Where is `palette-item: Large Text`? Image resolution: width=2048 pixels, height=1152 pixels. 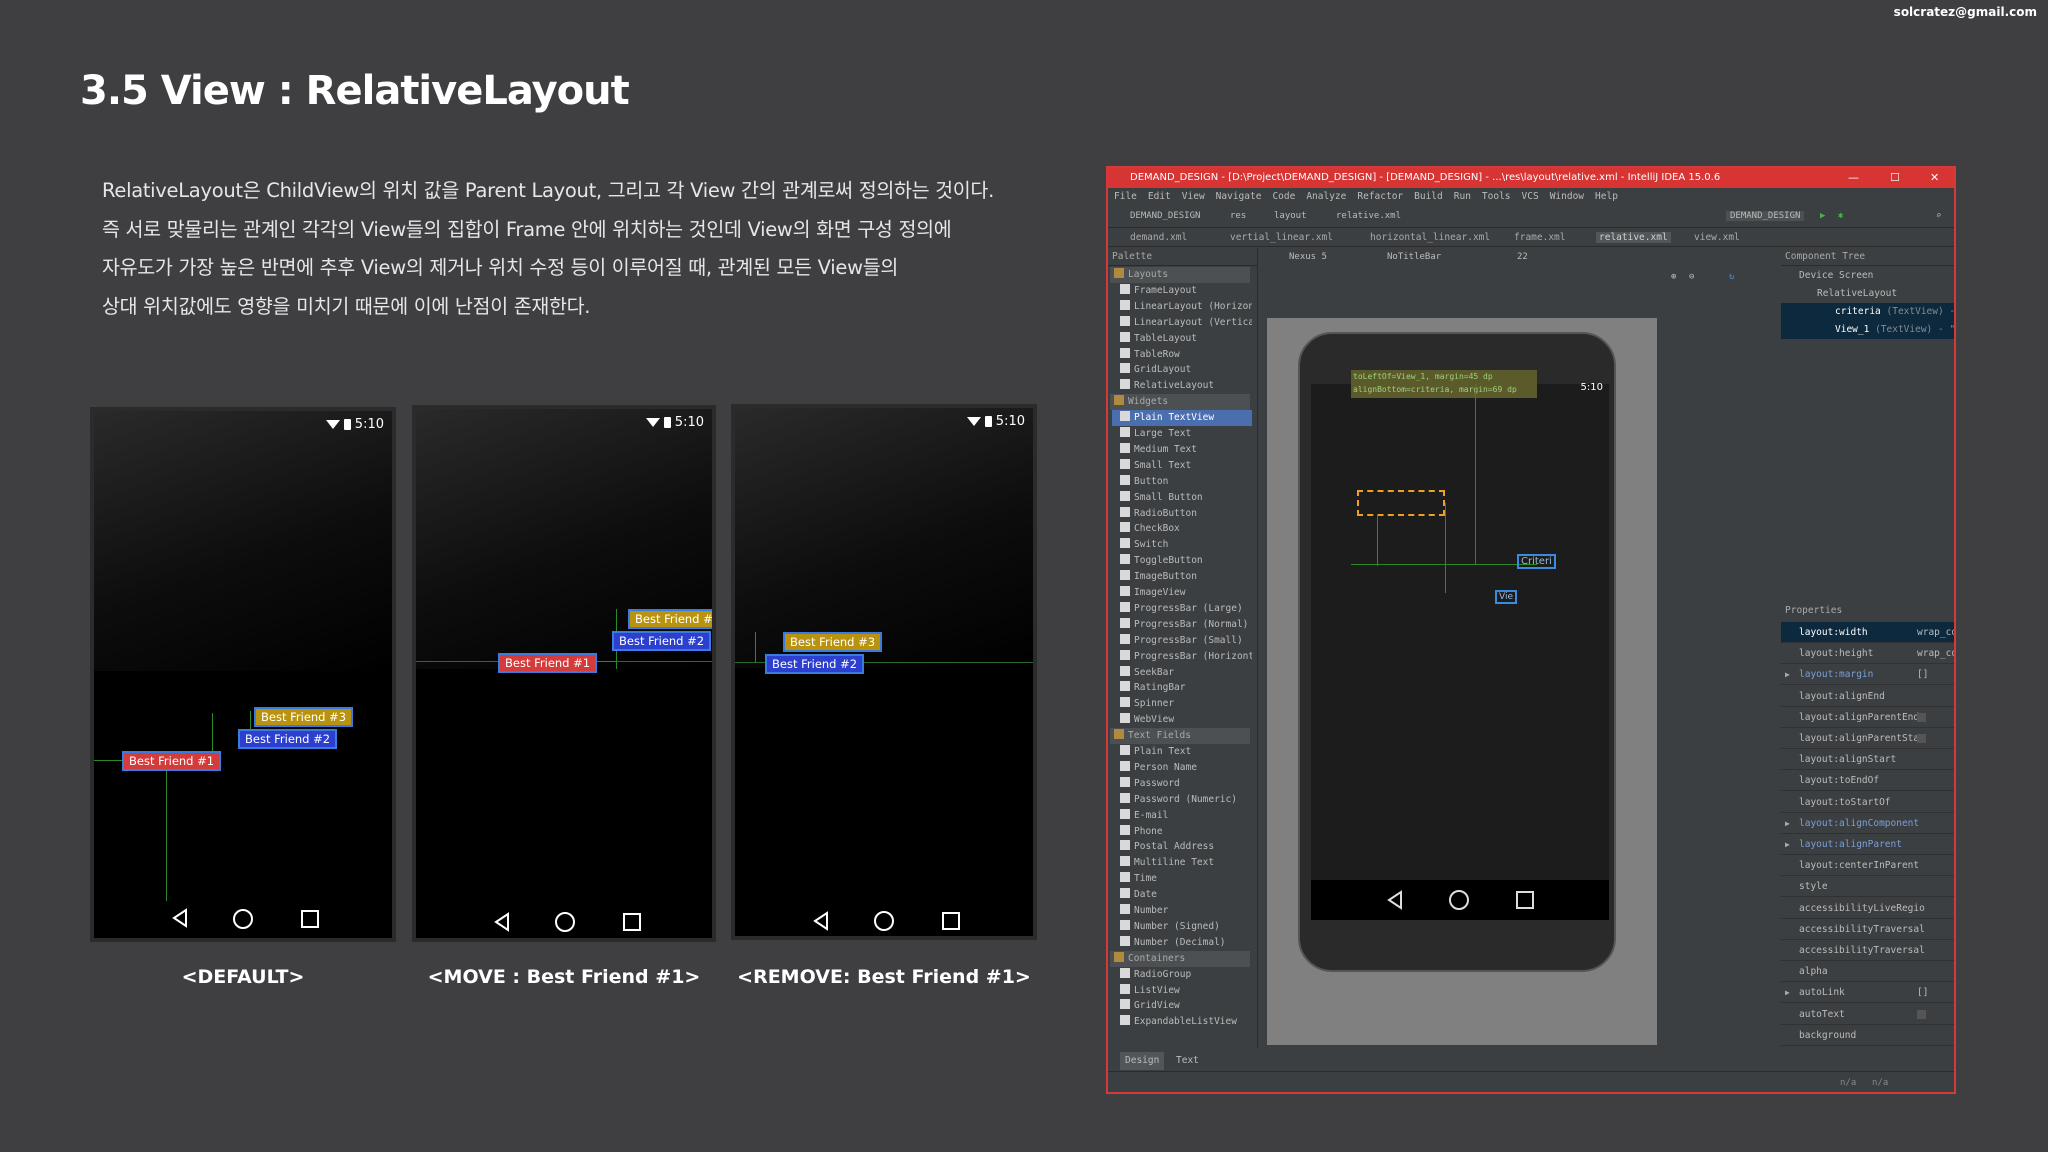 palette-item: Large Text is located at coordinates (1182, 434).